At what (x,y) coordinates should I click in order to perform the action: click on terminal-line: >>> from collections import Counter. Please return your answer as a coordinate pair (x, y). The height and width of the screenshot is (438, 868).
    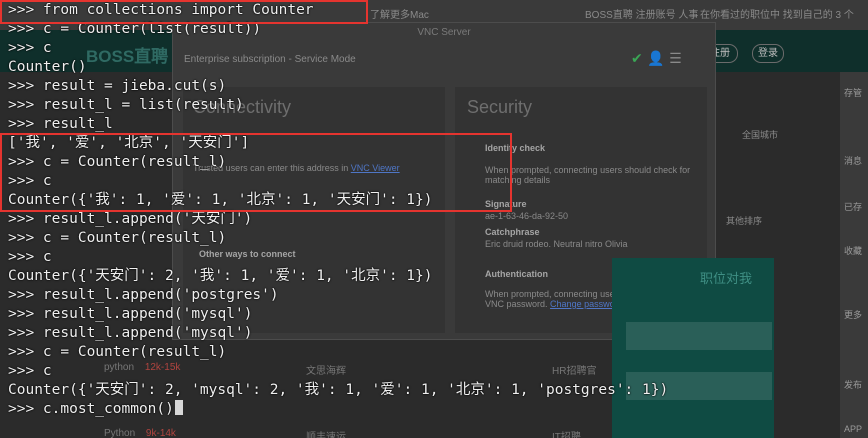
    Looking at the image, I should click on (161, 10).